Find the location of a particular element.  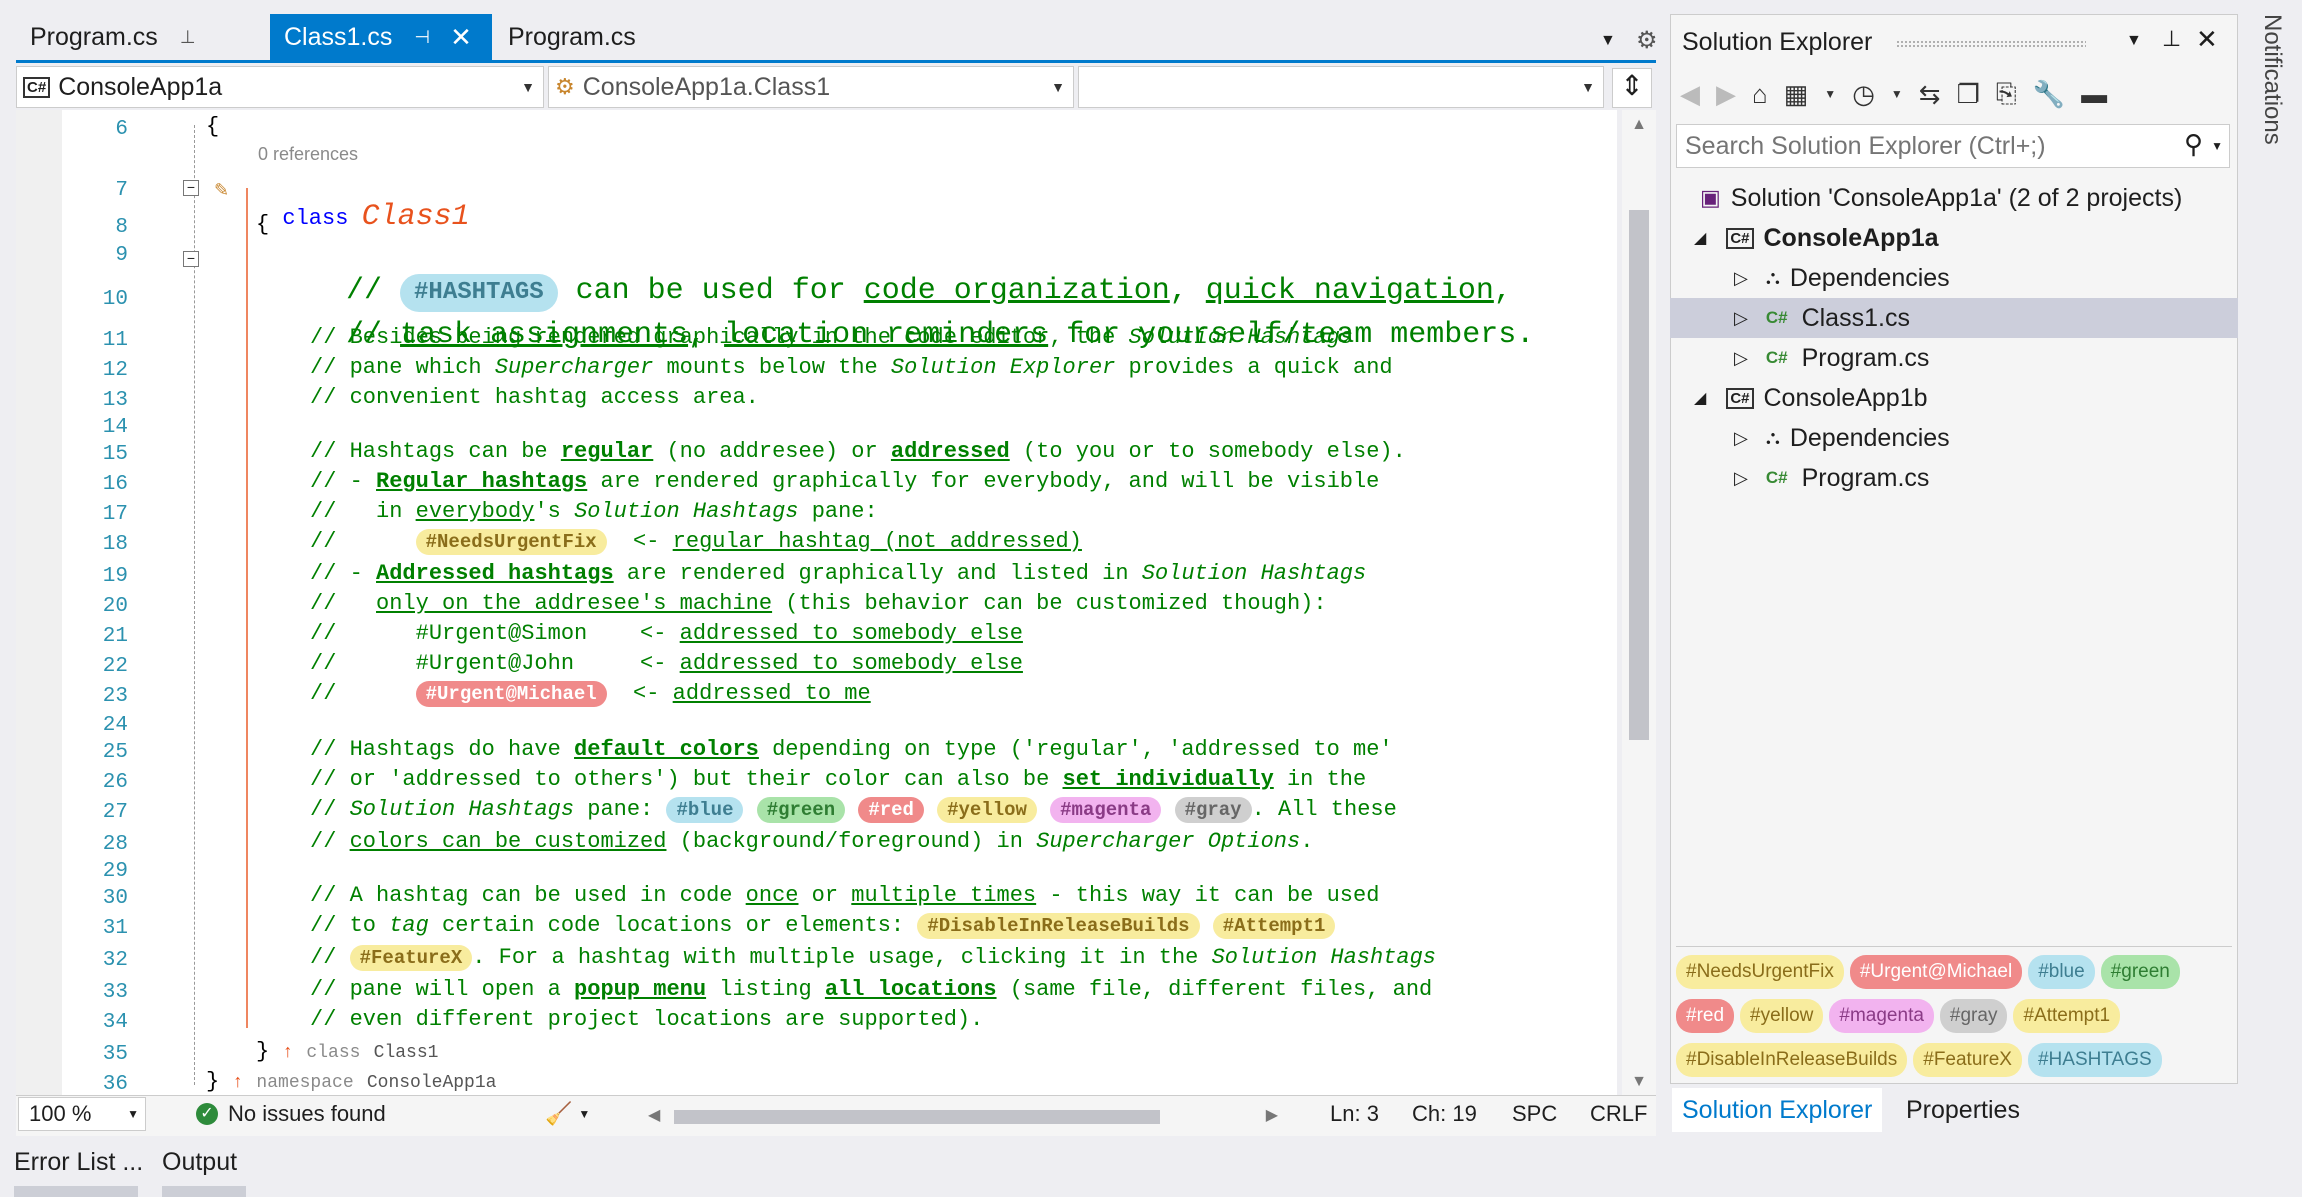

notifications-side-tab: Notifications is located at coordinates (2274, 94).